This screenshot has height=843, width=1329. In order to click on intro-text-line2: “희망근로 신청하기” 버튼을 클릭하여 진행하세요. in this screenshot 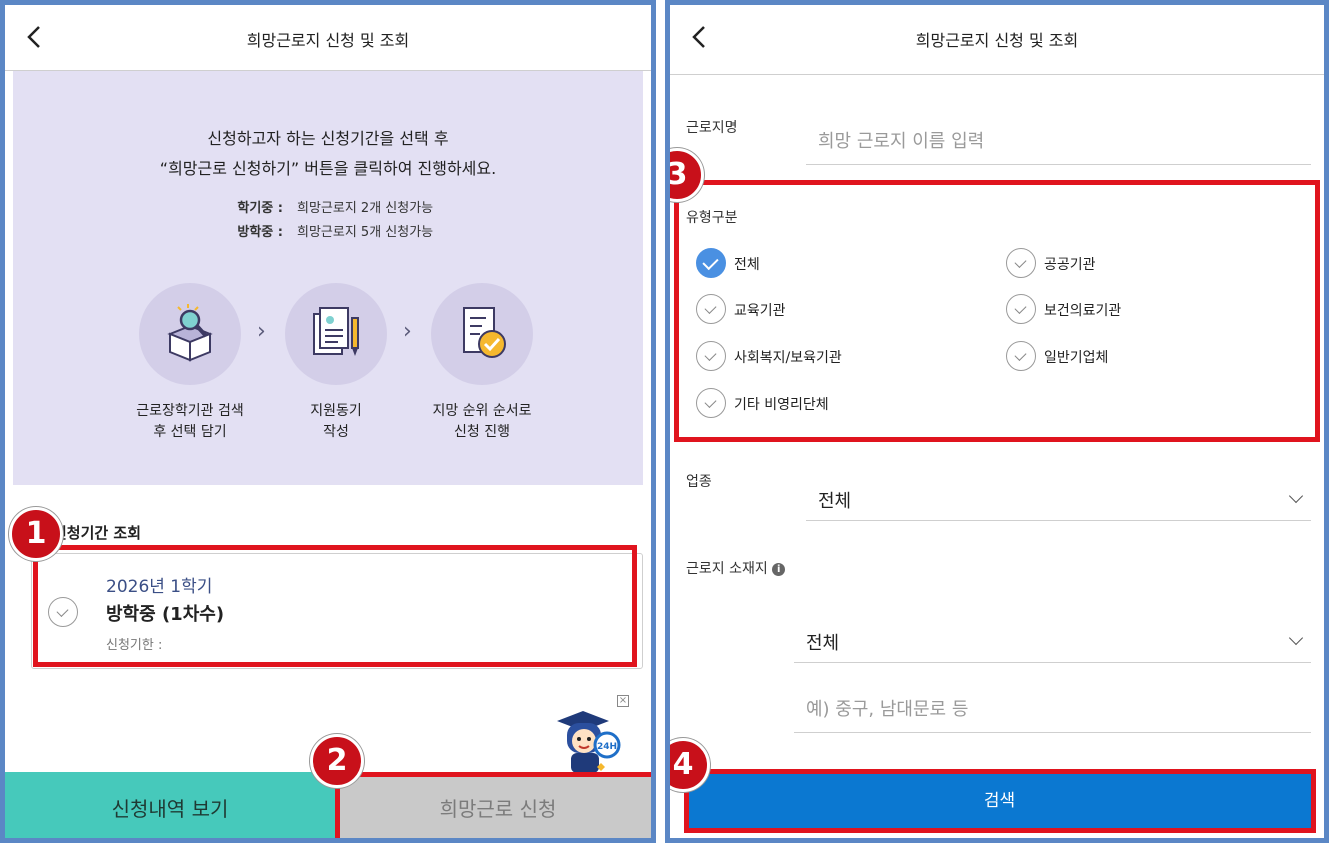, I will do `click(328, 168)`.